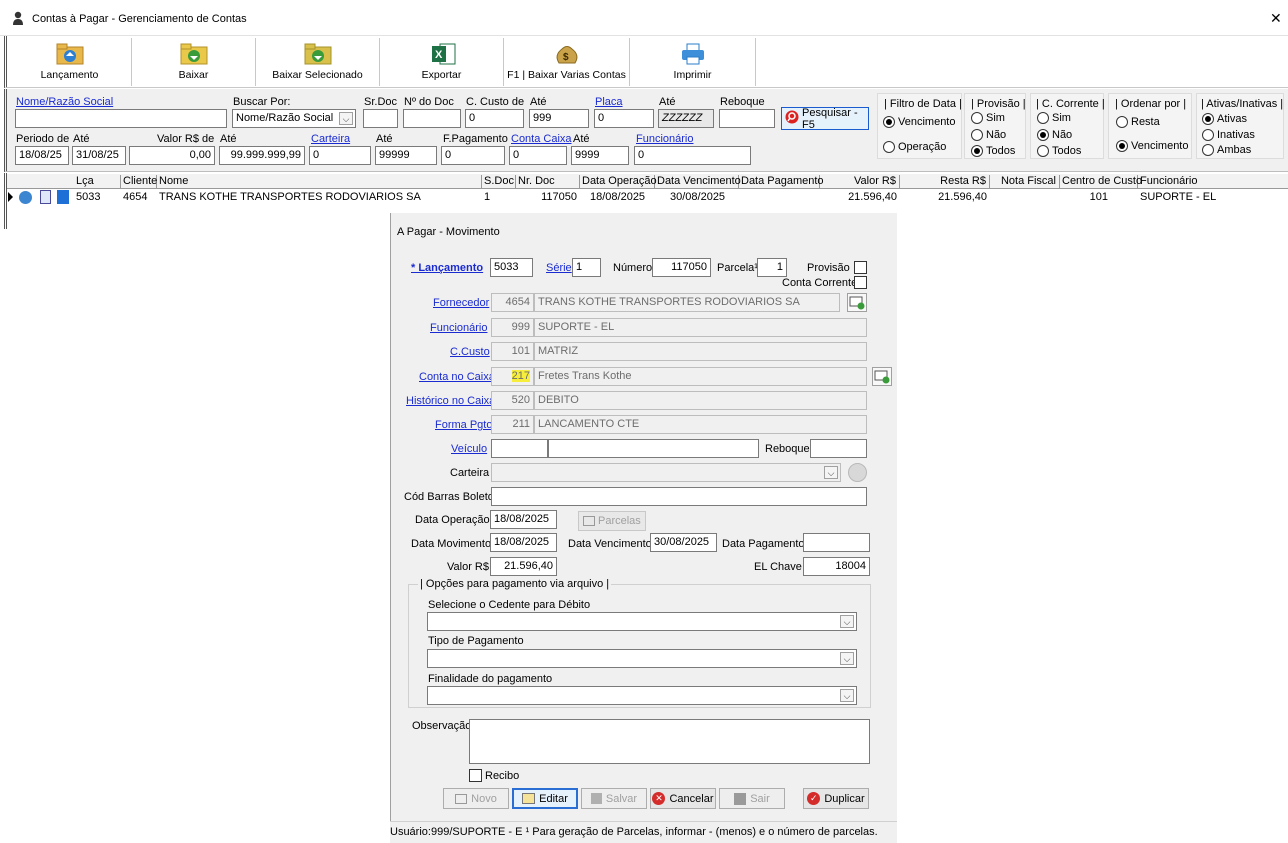  I want to click on grid-header-sdoc: S.Doc, so click(499, 182).